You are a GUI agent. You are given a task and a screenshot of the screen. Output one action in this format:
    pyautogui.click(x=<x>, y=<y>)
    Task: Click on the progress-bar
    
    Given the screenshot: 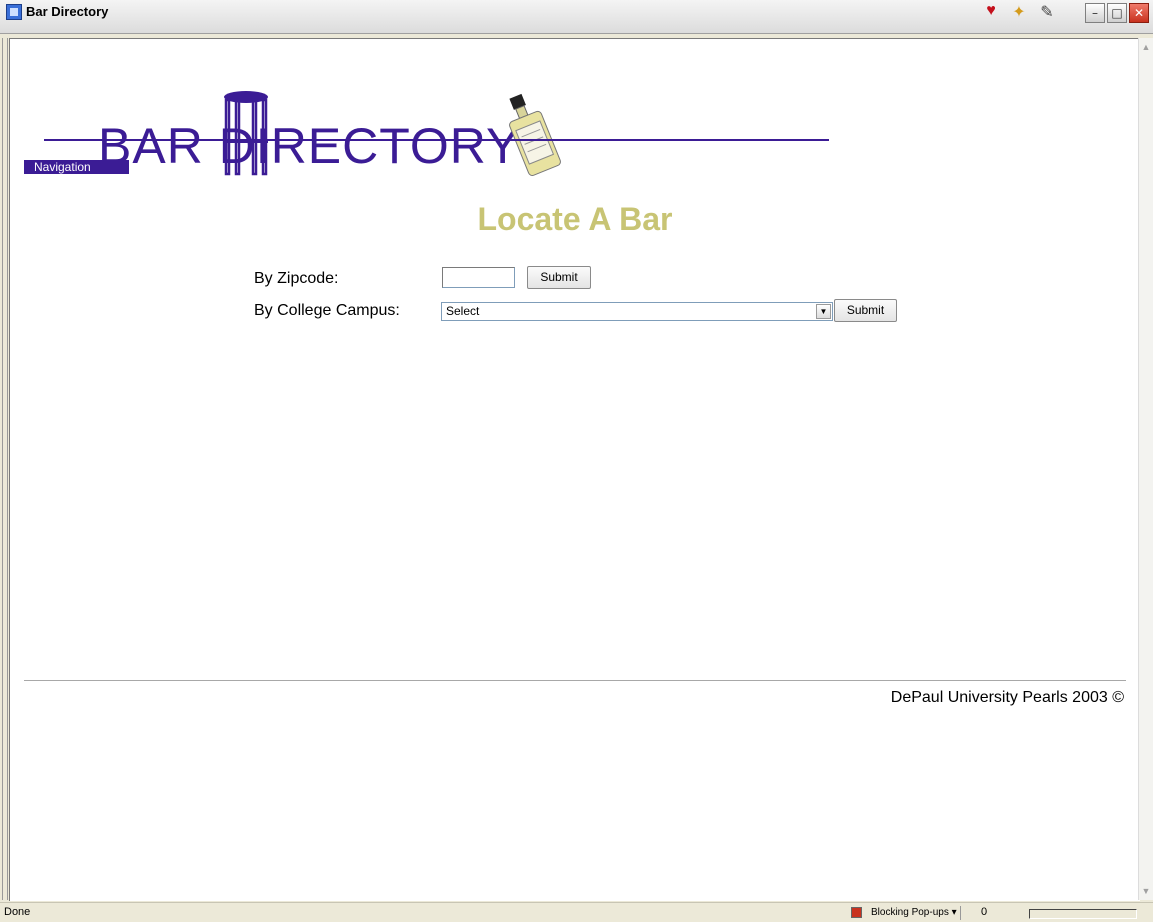 What is the action you would take?
    pyautogui.click(x=1083, y=914)
    